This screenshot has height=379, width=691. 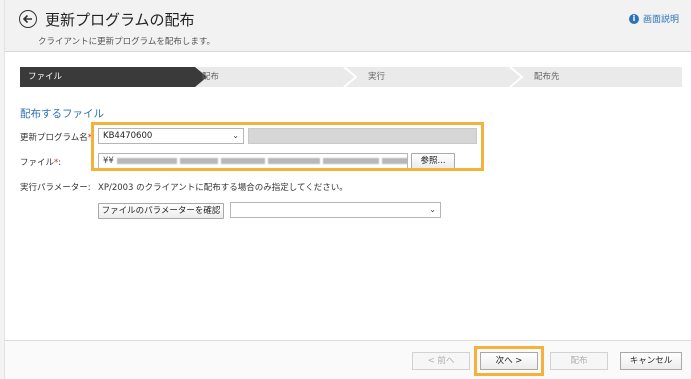 I want to click on help-link: i 画面説明, so click(x=653, y=18).